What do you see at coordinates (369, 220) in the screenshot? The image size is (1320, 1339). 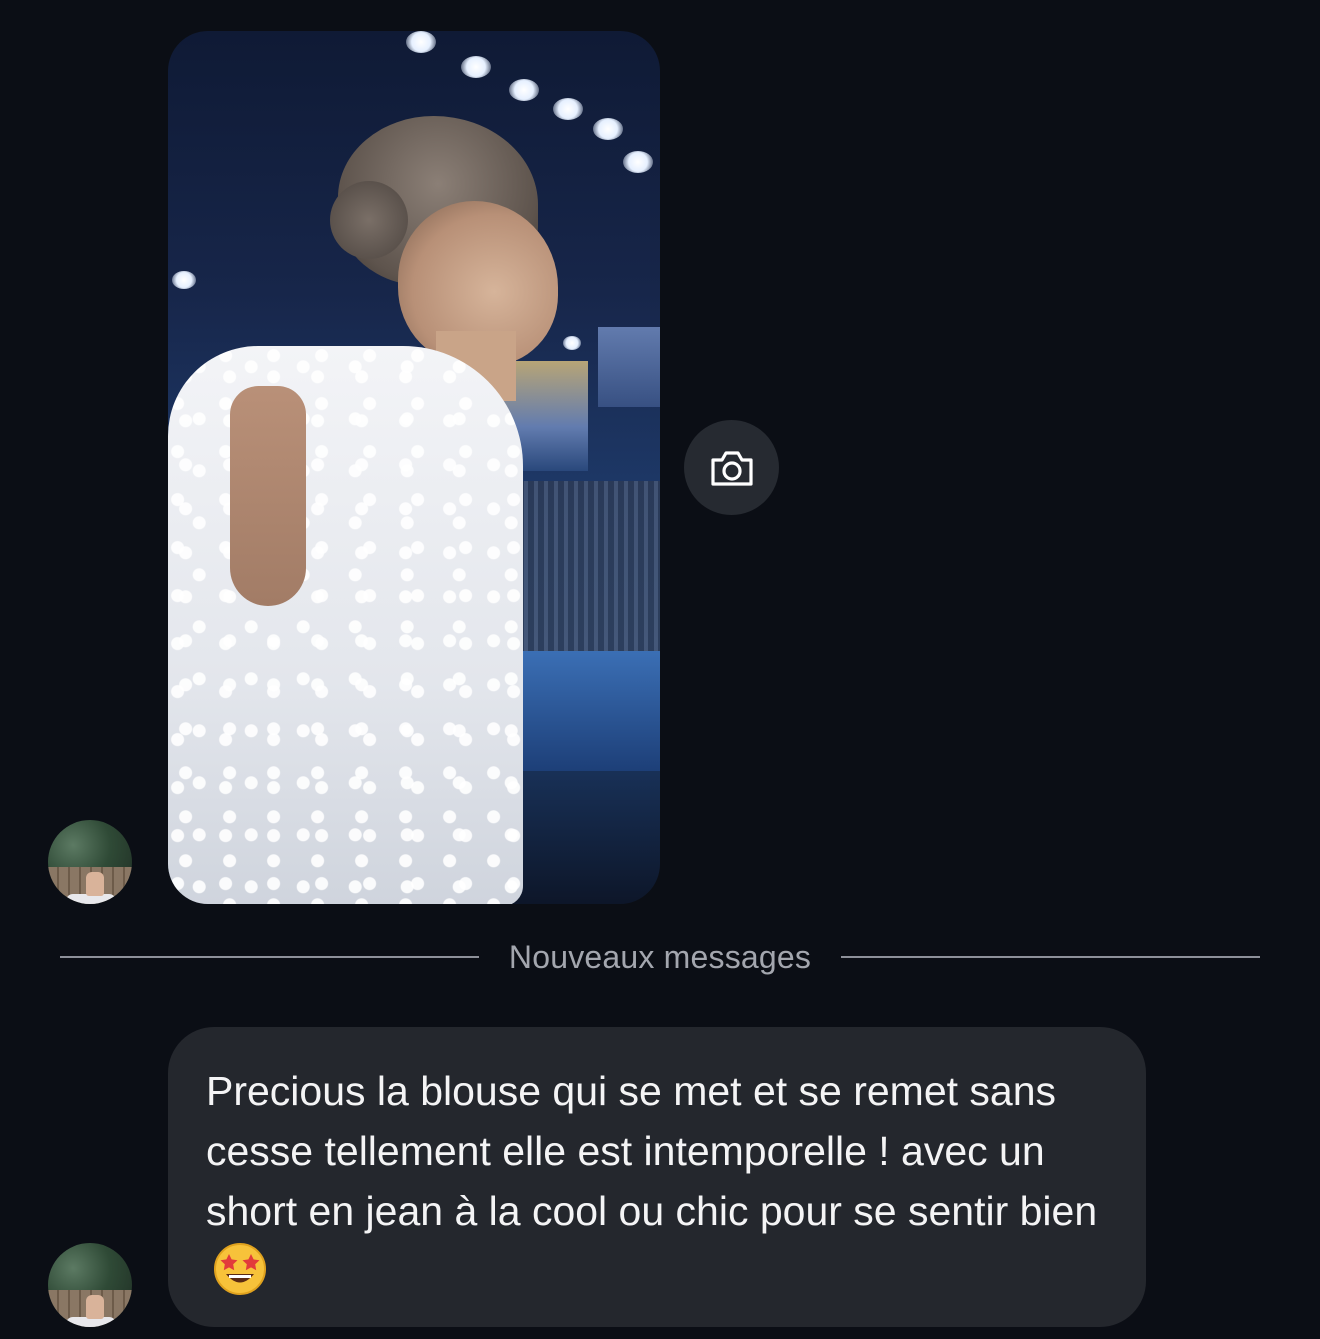 I see `hair-bun` at bounding box center [369, 220].